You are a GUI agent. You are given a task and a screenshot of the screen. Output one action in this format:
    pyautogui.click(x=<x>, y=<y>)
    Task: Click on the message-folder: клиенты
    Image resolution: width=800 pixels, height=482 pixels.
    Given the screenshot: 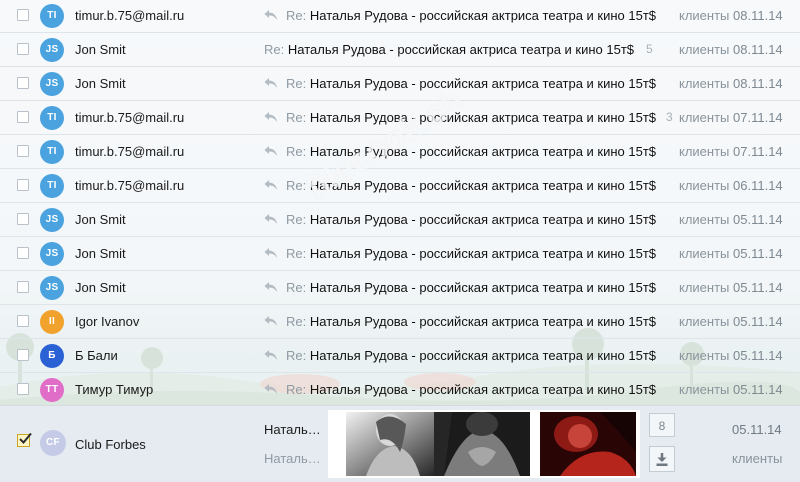 What is the action you would take?
    pyautogui.click(x=757, y=458)
    